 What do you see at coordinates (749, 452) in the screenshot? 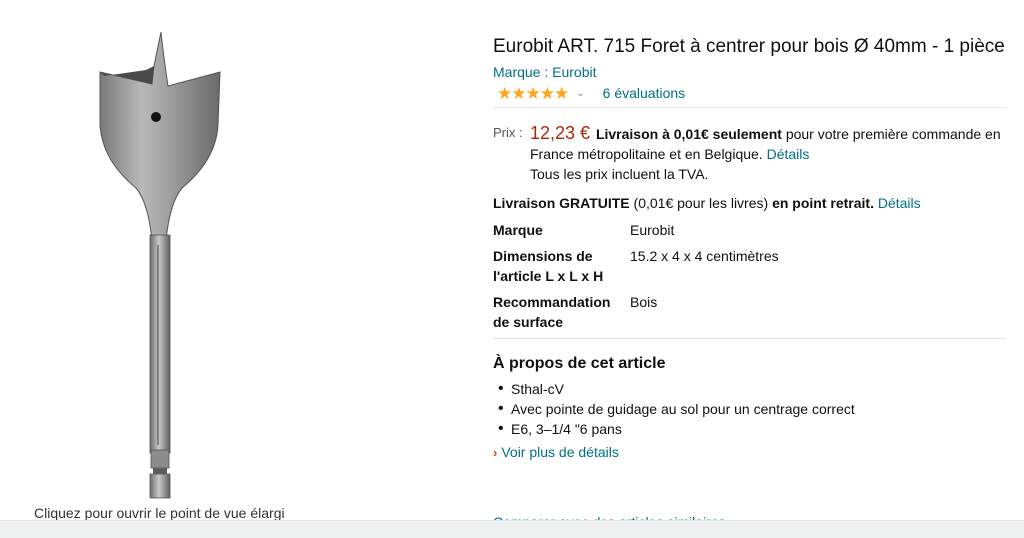
I see `see-more-link: › Voir plus de détails` at bounding box center [749, 452].